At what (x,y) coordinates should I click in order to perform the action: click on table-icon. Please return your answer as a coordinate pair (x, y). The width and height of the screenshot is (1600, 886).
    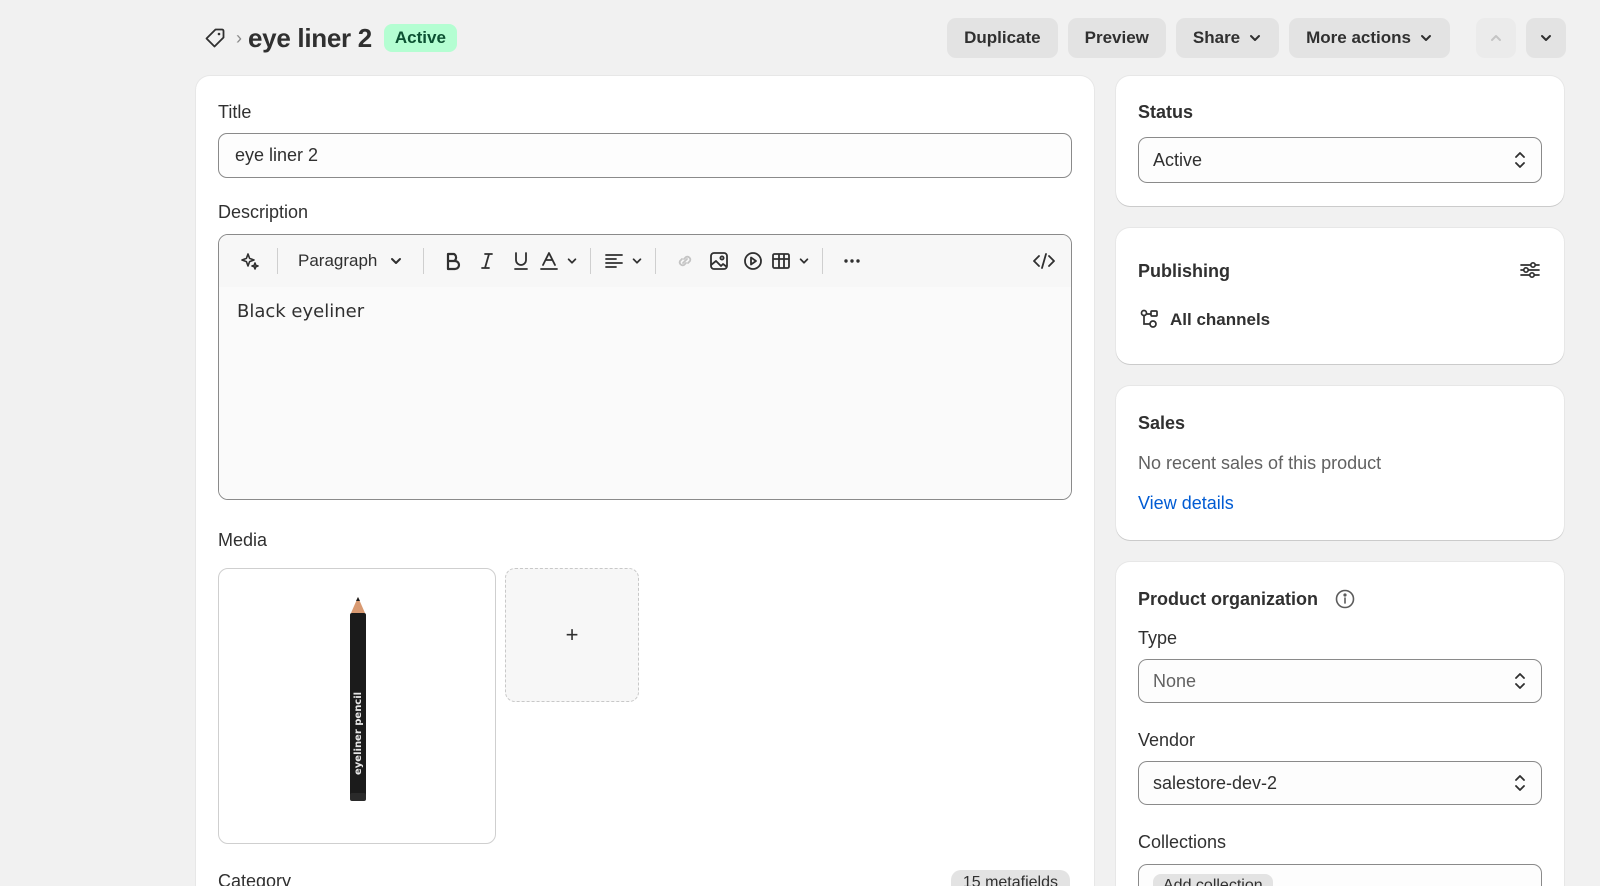
    Looking at the image, I should click on (790, 261).